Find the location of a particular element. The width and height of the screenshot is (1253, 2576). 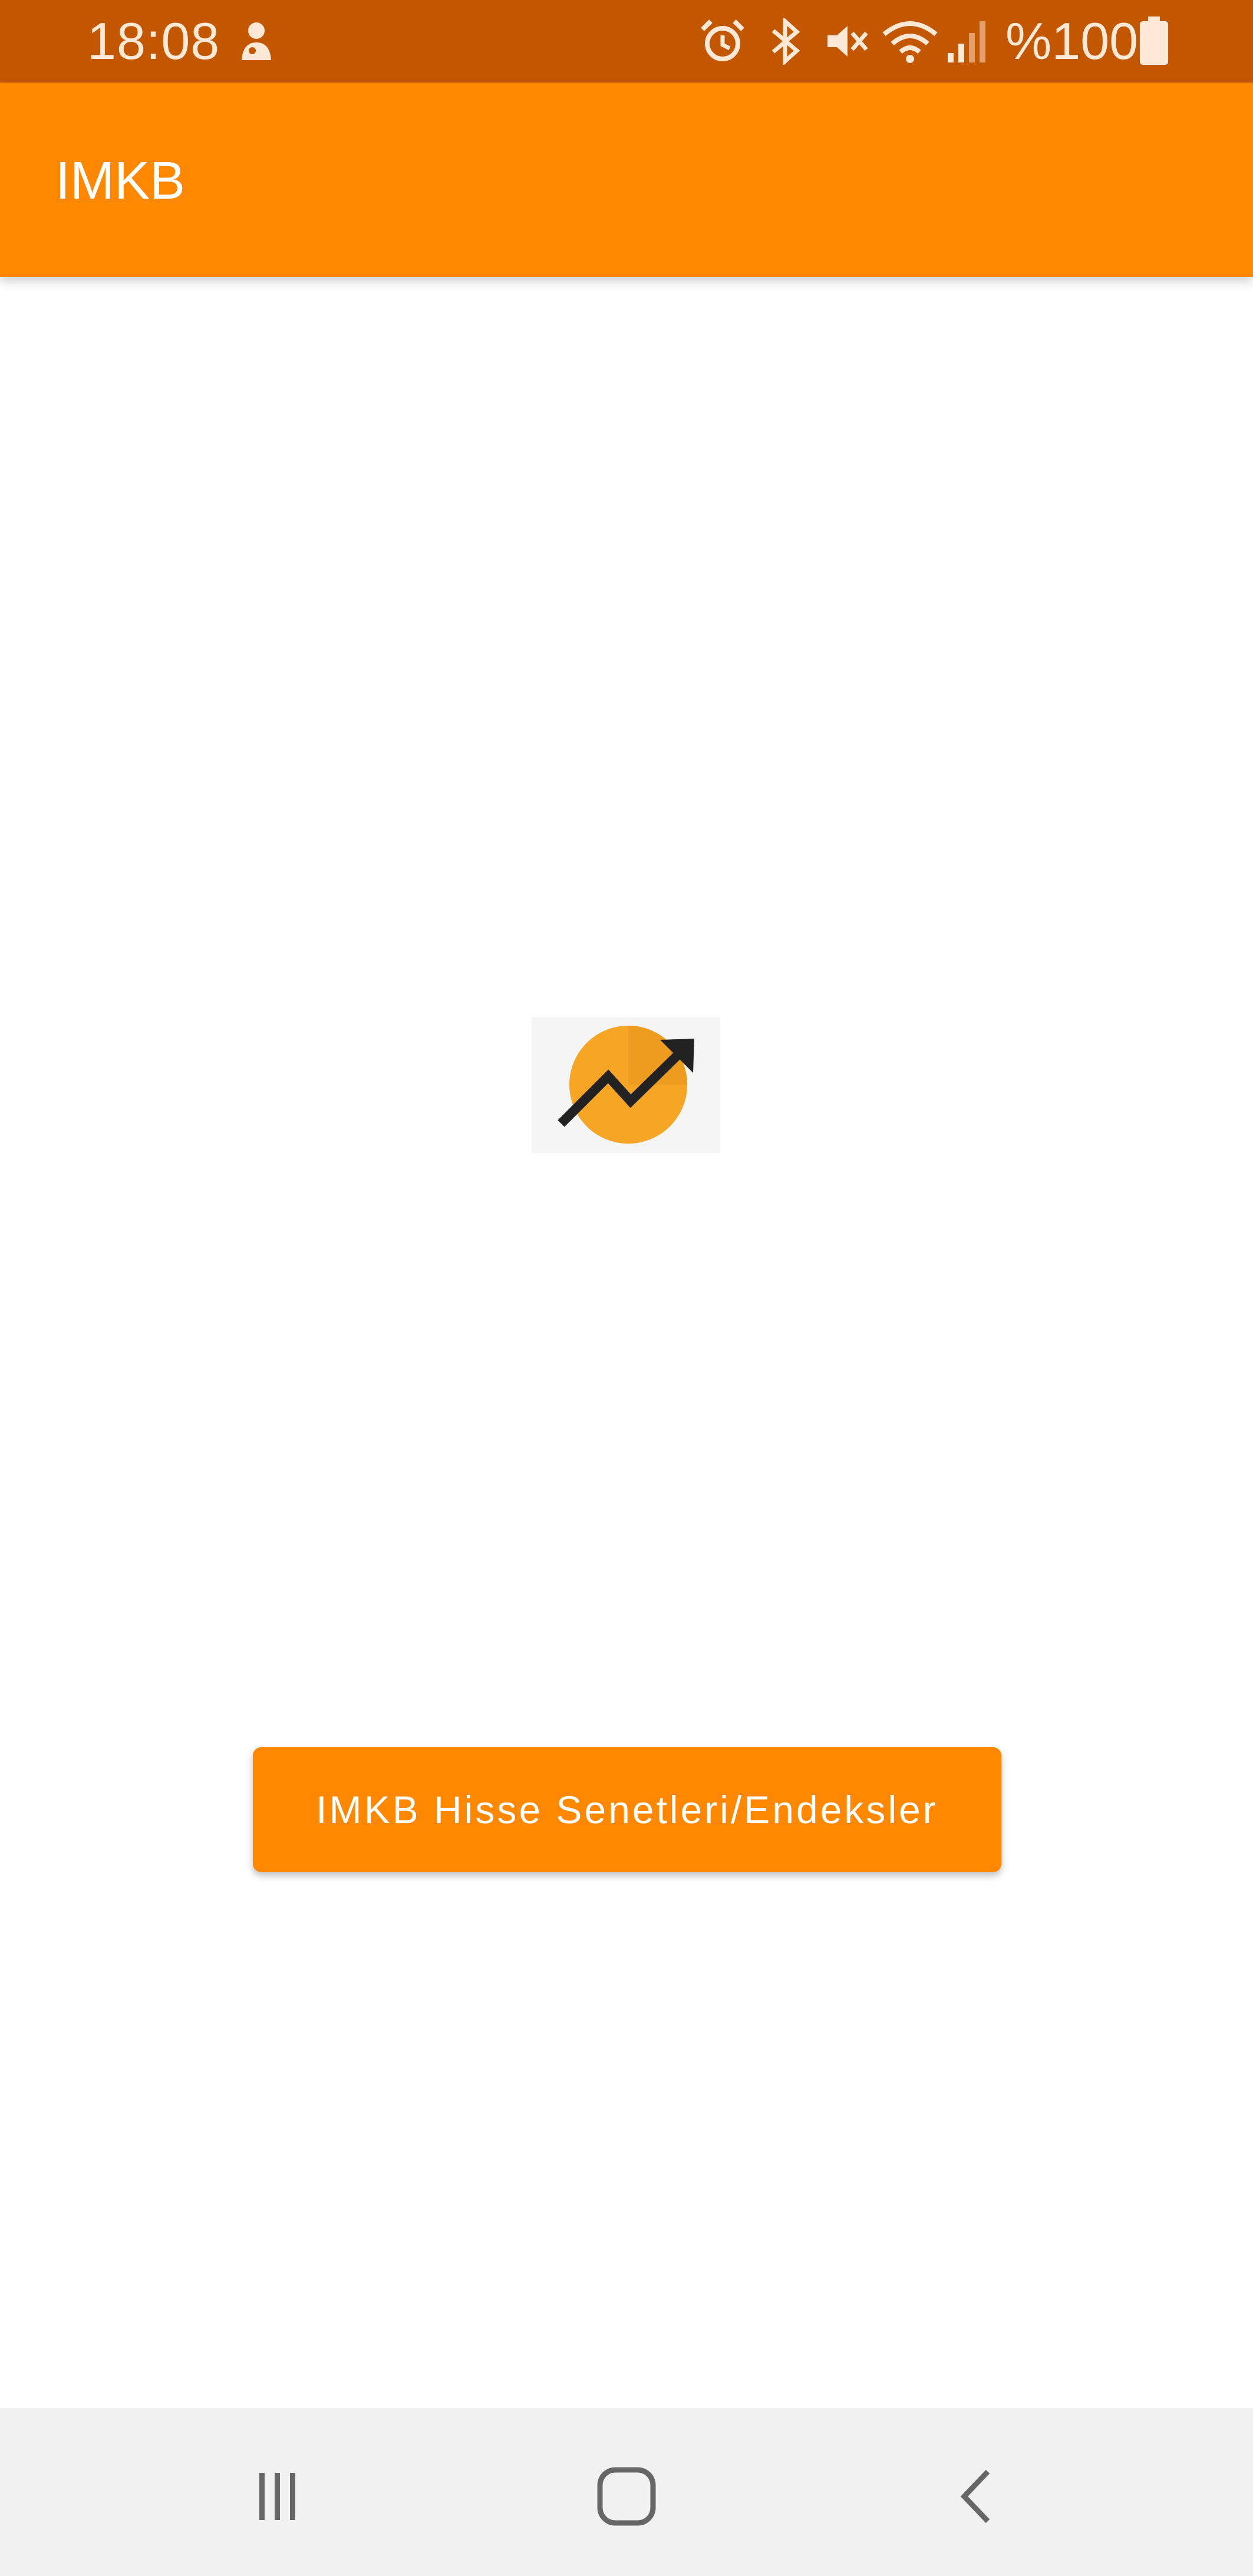

app-logo is located at coordinates (626, 1085).